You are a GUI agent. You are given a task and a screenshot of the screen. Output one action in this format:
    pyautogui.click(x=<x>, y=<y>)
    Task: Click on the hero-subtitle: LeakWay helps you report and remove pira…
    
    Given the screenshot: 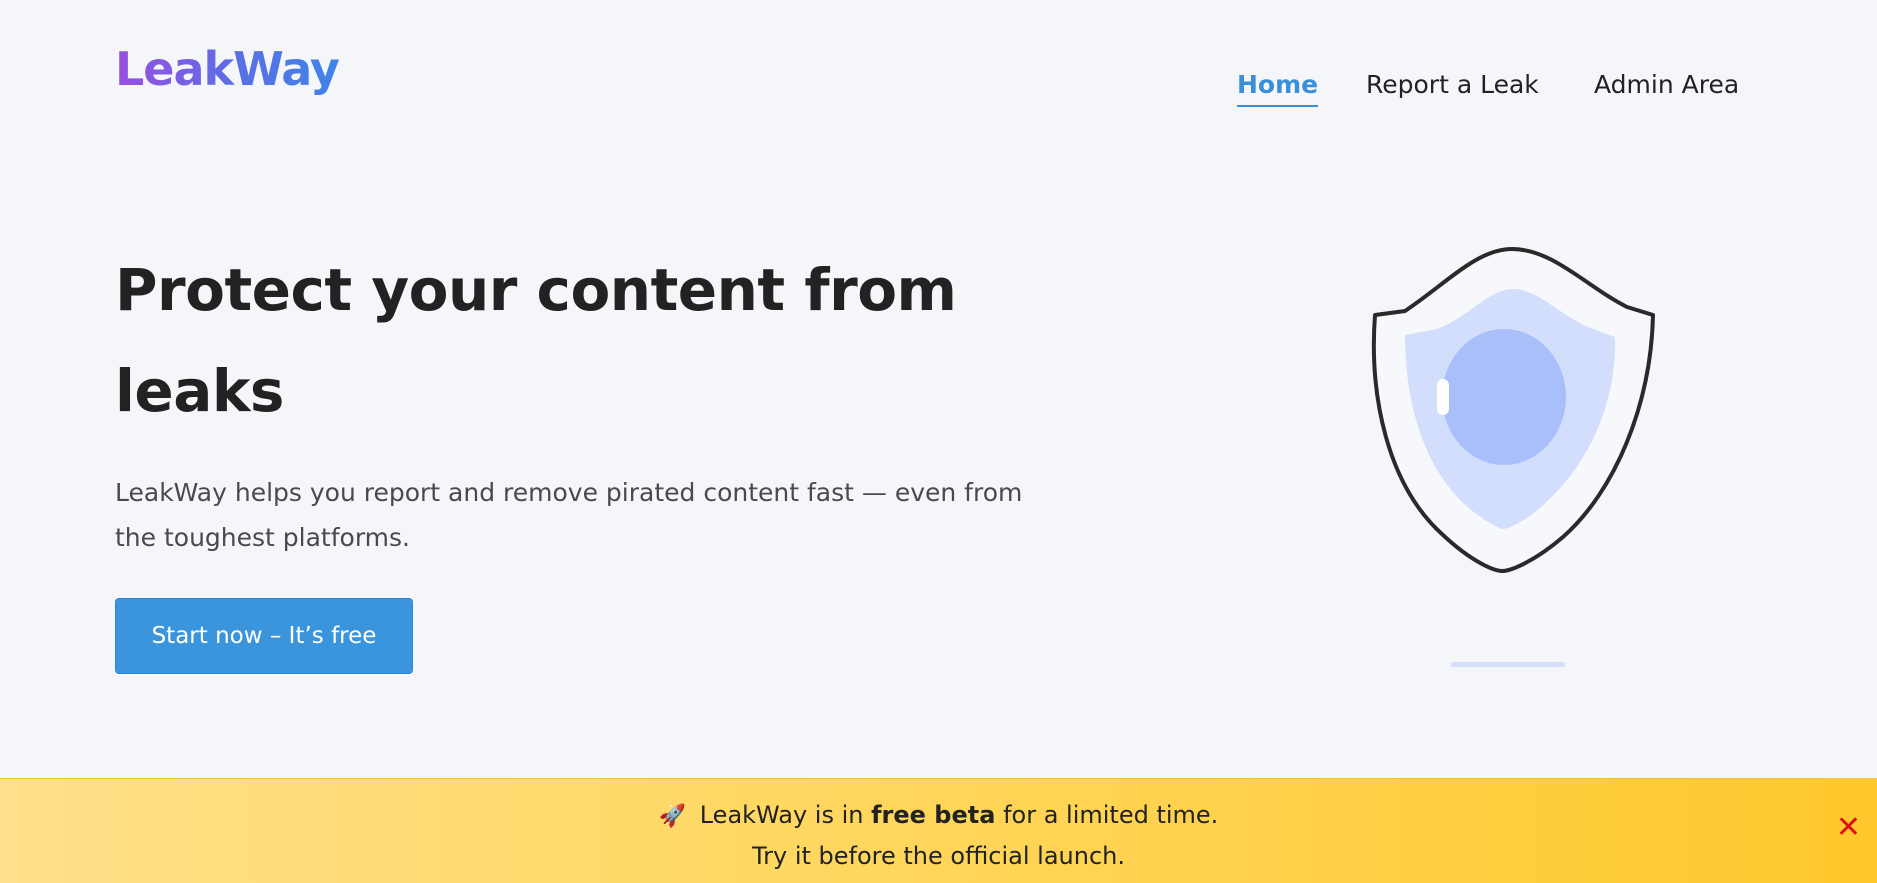 What is the action you would take?
    pyautogui.click(x=569, y=515)
    